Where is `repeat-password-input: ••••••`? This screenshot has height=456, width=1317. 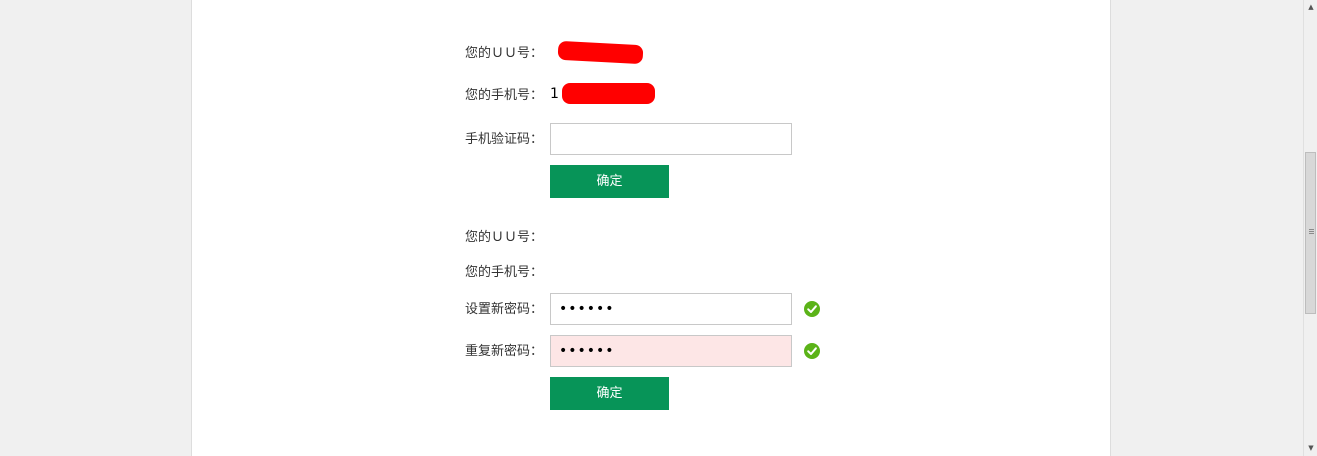
repeat-password-input: •••••• is located at coordinates (671, 351).